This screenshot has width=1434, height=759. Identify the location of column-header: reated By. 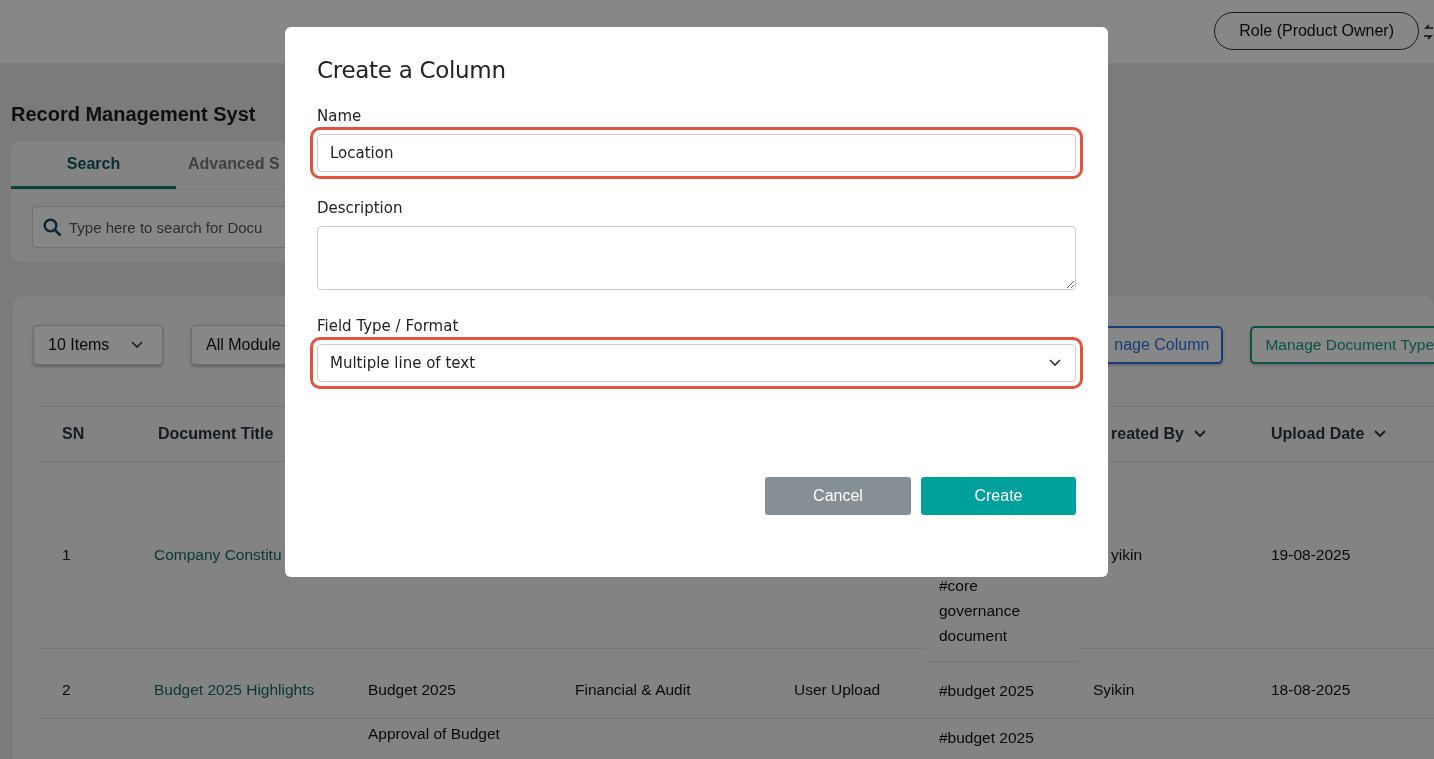
(1147, 434).